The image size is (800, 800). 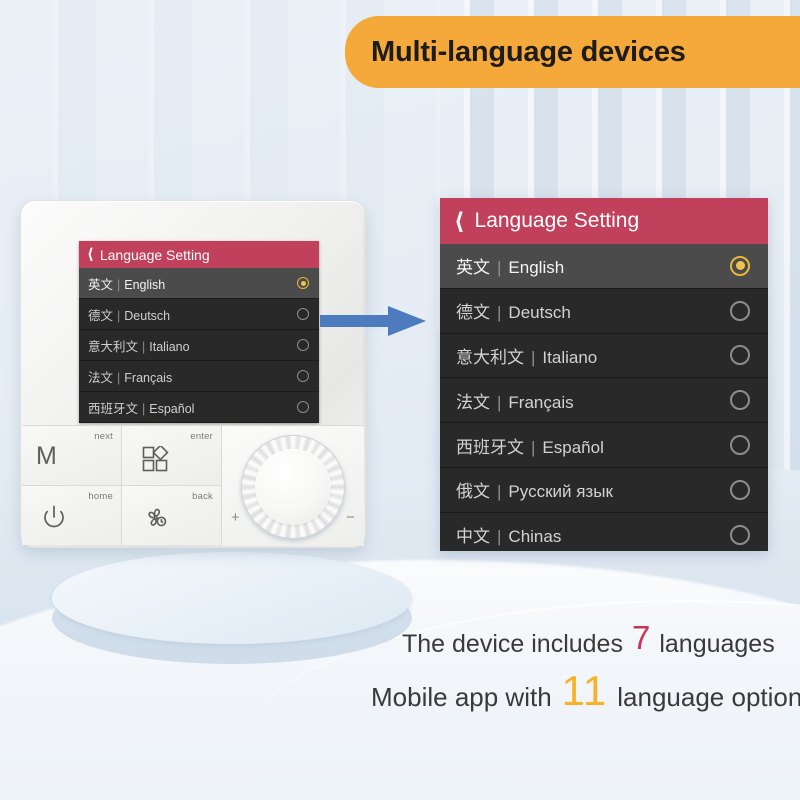 I want to click on knob-face, so click(x=293, y=487).